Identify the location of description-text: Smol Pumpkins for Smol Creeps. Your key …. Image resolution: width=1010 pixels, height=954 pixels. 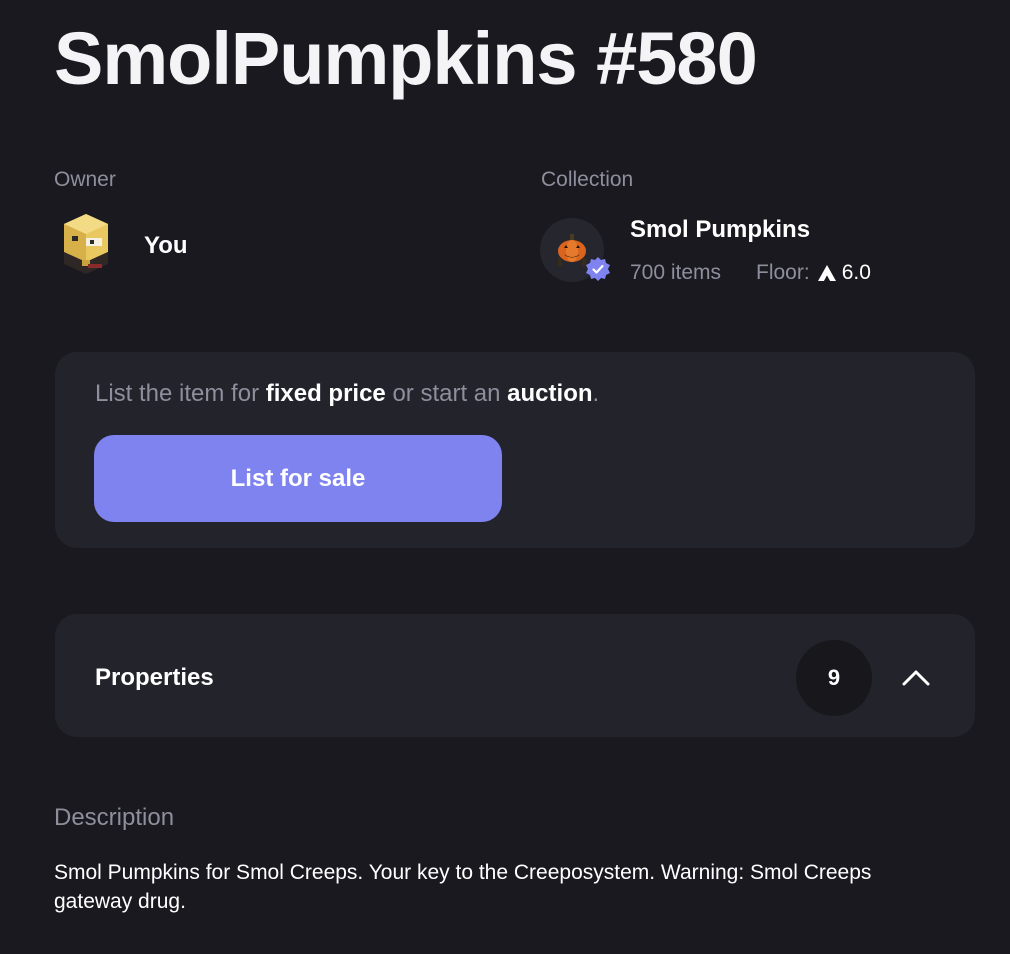
(463, 887).